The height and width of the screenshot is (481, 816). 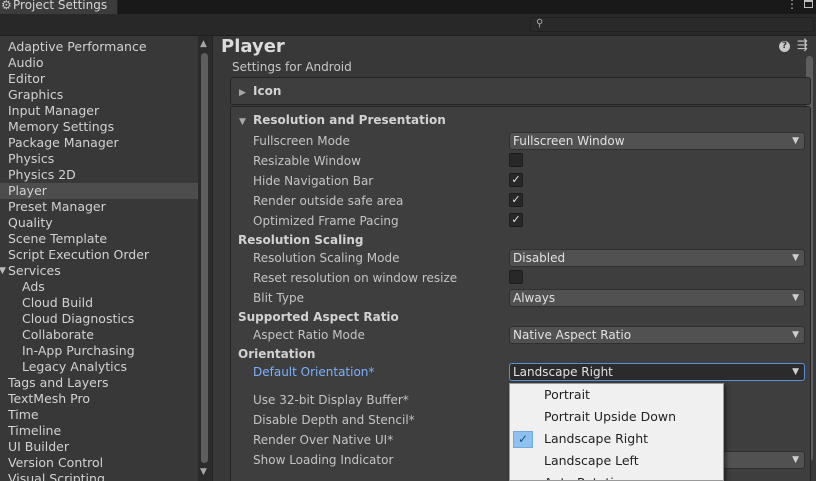 What do you see at coordinates (326, 221) in the screenshot?
I see `optimized-frame-pacing-label: Optimized Frame Pacing` at bounding box center [326, 221].